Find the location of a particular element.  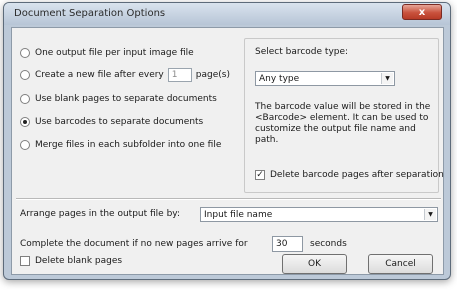

checkbox-delete-barcode-pages: ✓ Delete barcode pages after separation is located at coordinates (349, 175).